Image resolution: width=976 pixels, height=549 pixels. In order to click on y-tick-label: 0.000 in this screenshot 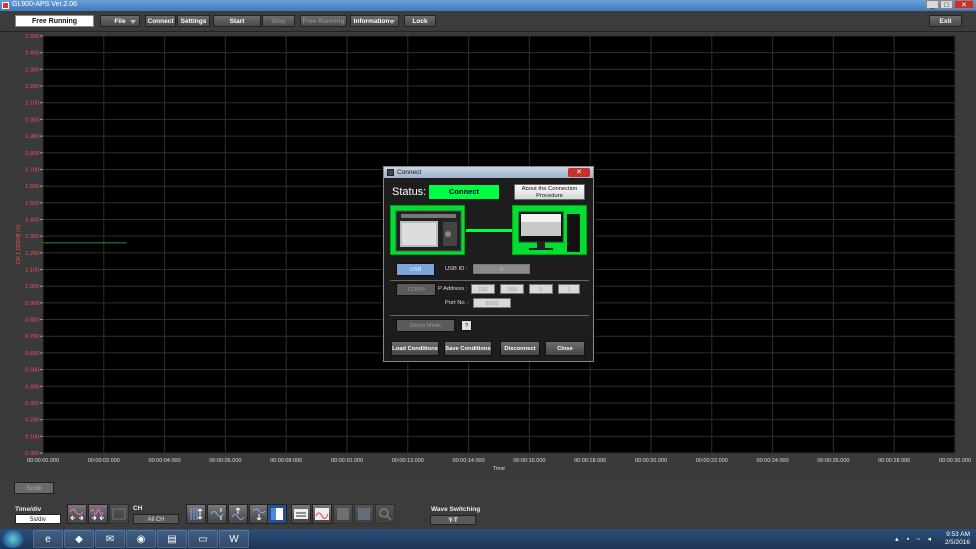, I will do `click(32, 454)`.